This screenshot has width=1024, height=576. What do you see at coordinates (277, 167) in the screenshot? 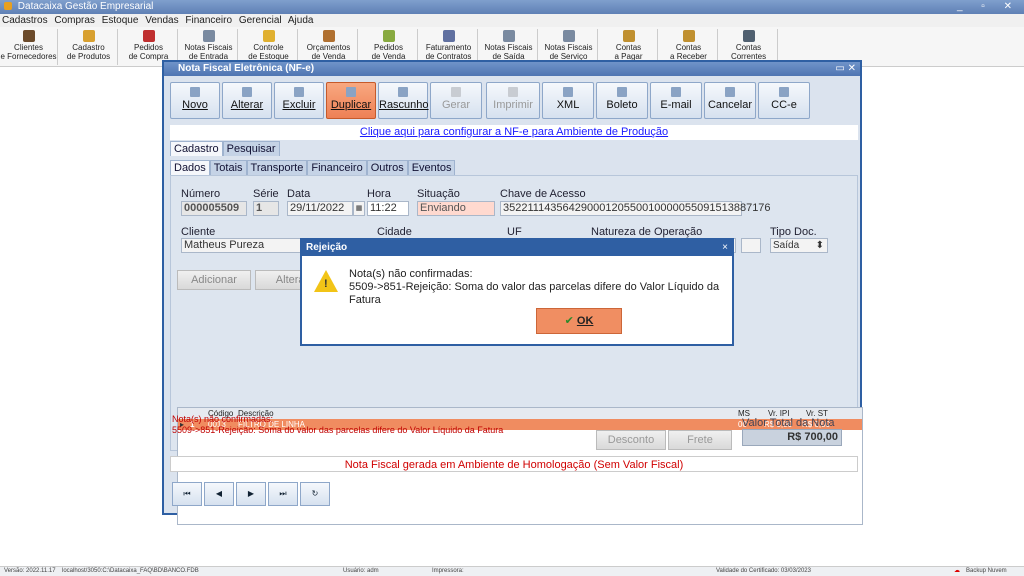
I see `tab-transporte: Transporte` at bounding box center [277, 167].